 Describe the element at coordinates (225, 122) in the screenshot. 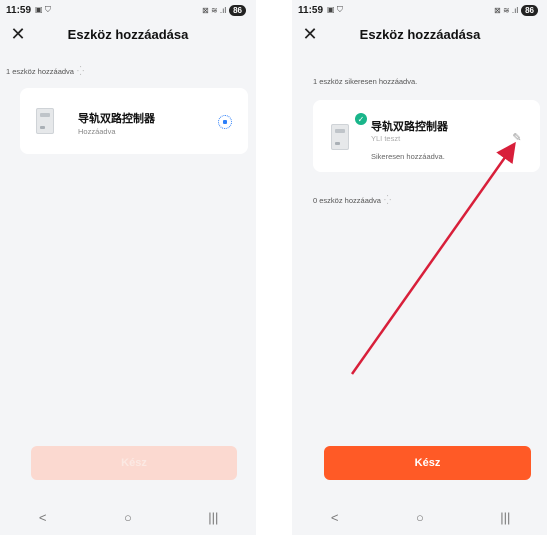

I see `progress-icon` at that location.